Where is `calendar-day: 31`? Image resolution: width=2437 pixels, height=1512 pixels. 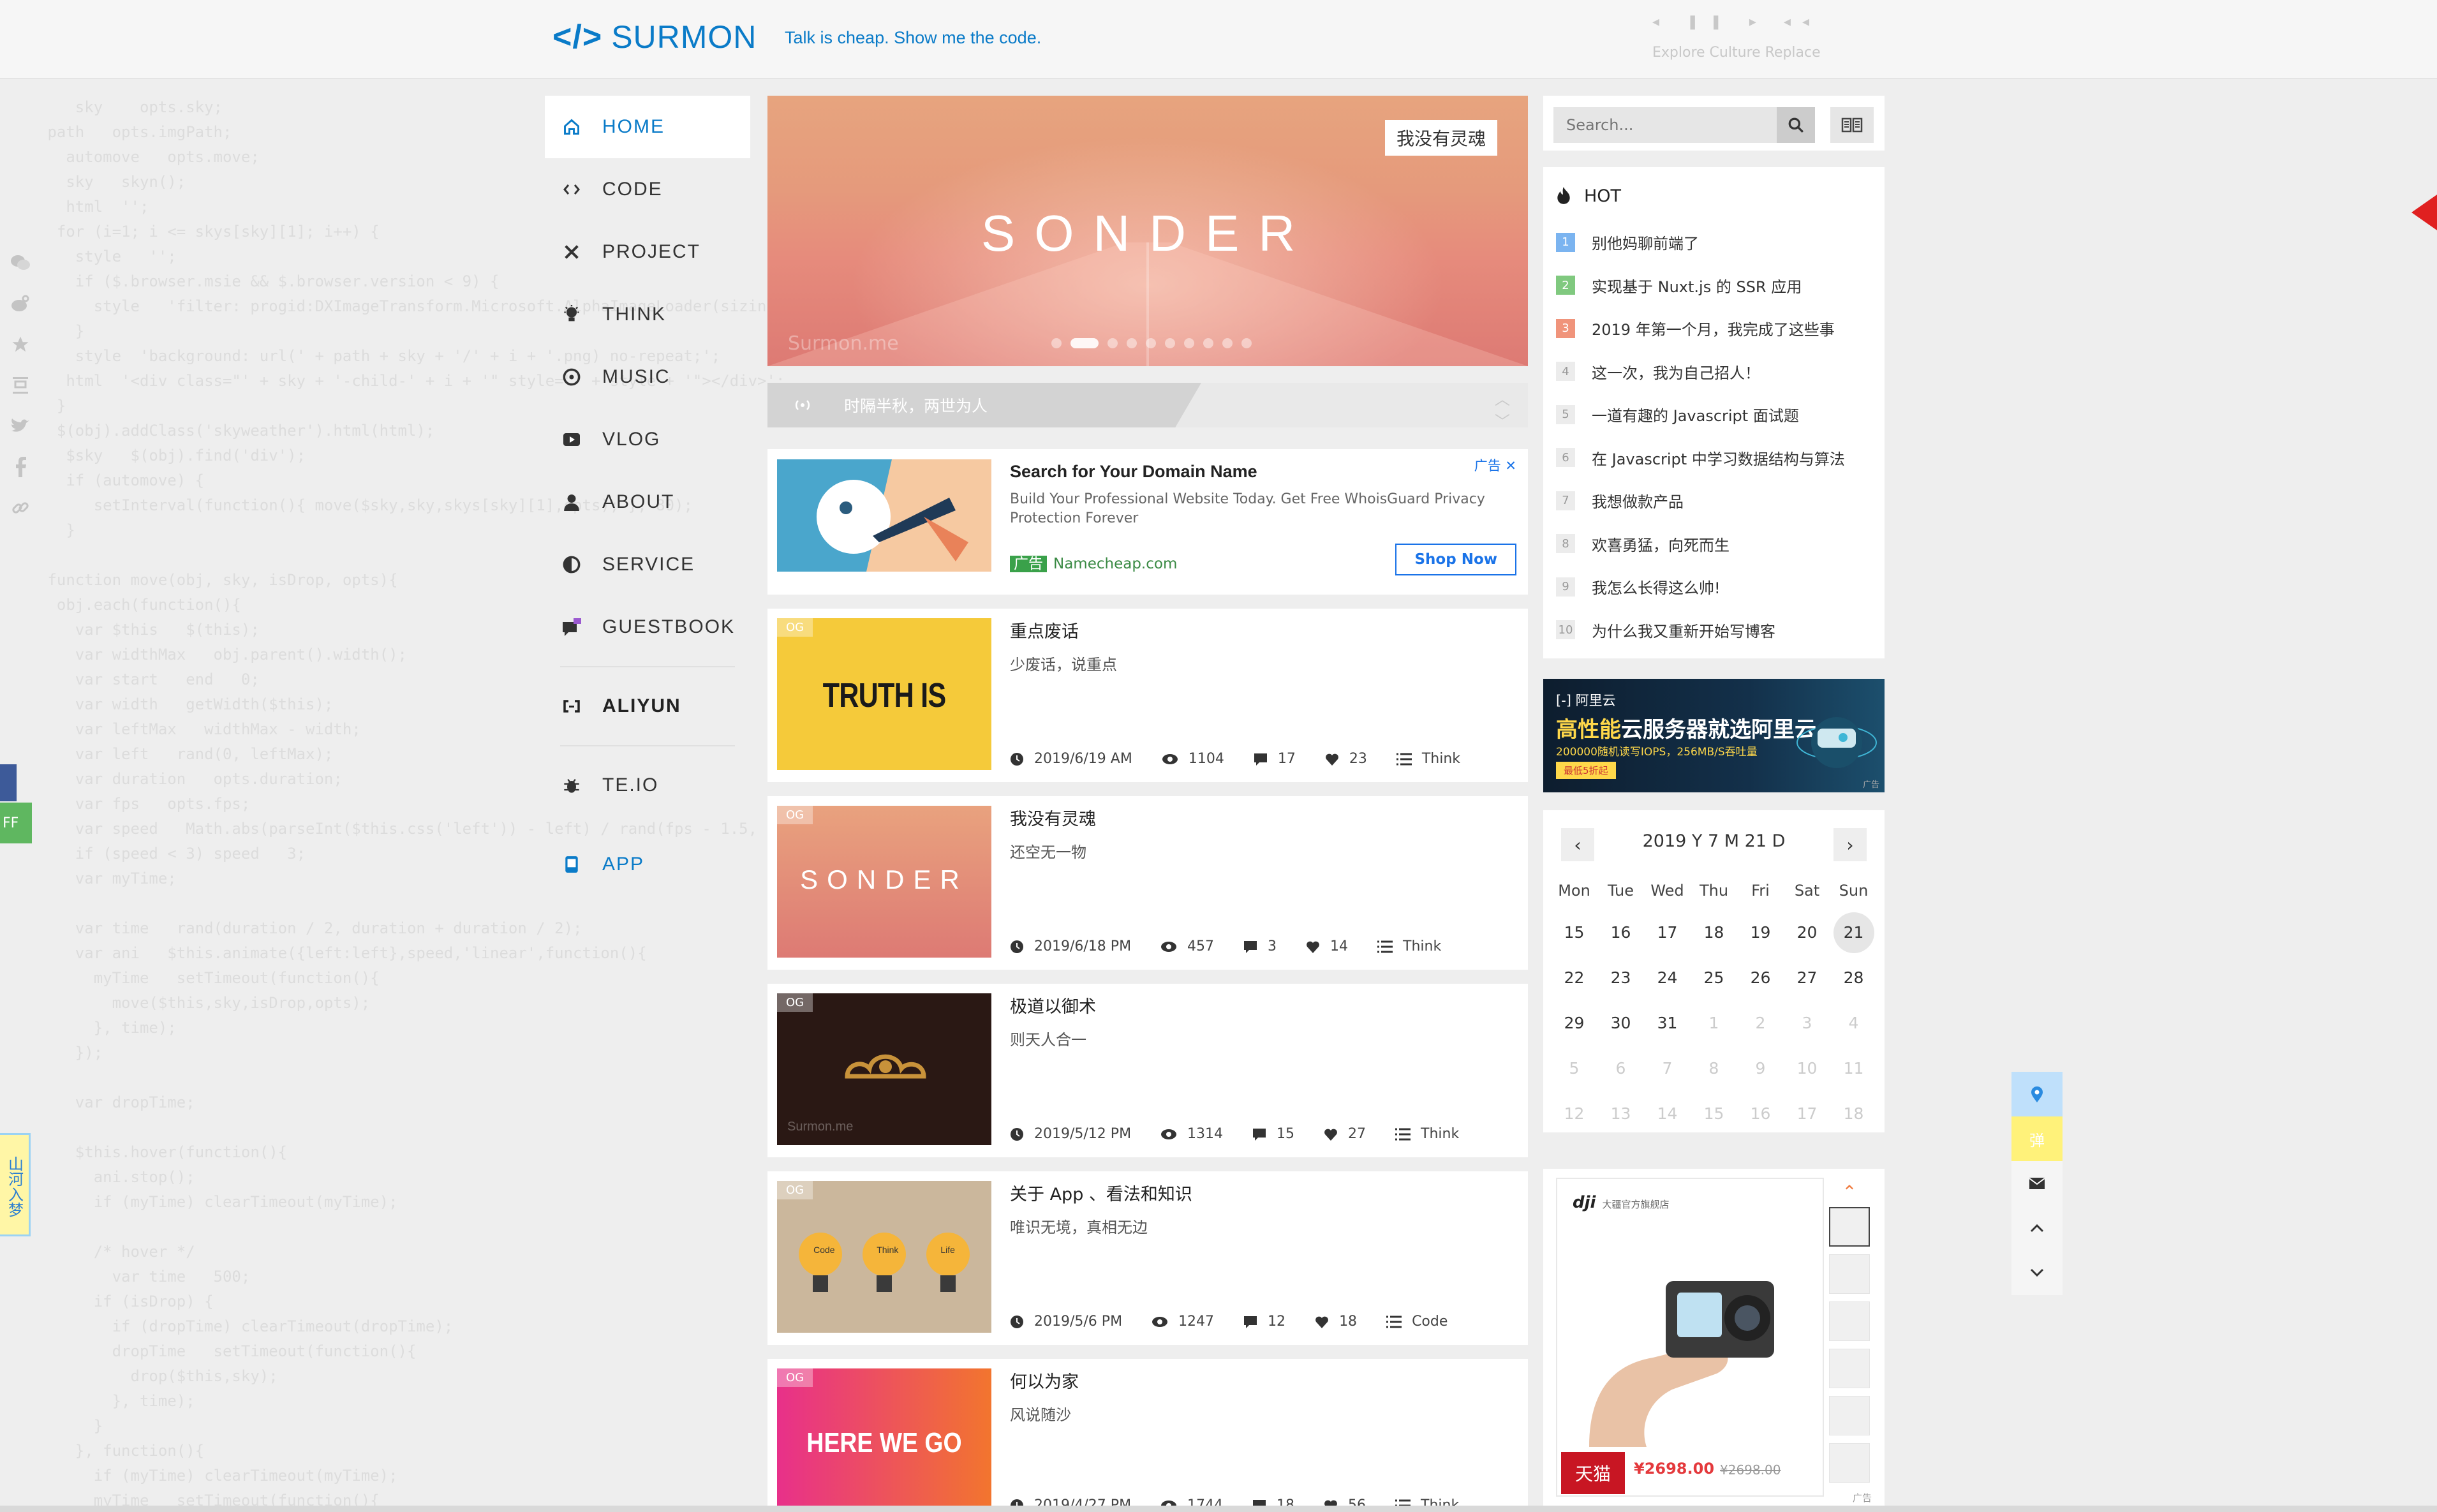 calendar-day: 31 is located at coordinates (1668, 1023).